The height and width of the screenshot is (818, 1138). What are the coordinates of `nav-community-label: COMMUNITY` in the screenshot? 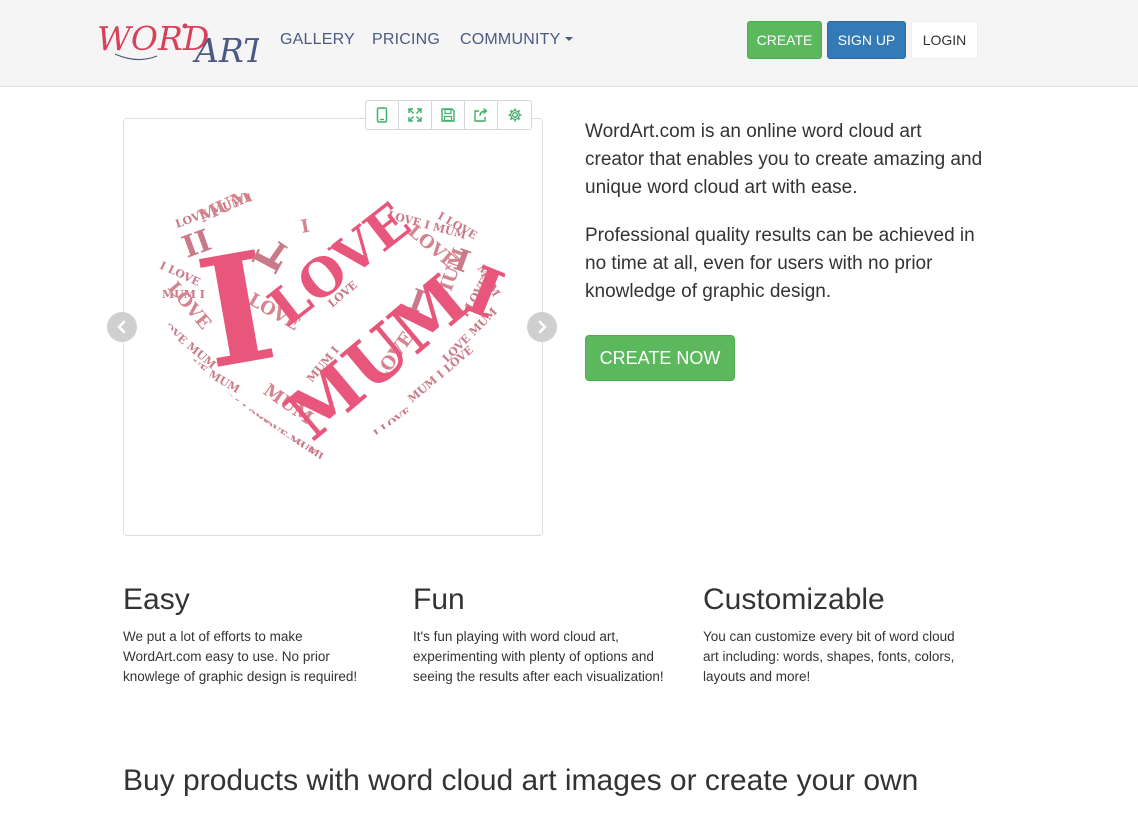 It's located at (510, 39).